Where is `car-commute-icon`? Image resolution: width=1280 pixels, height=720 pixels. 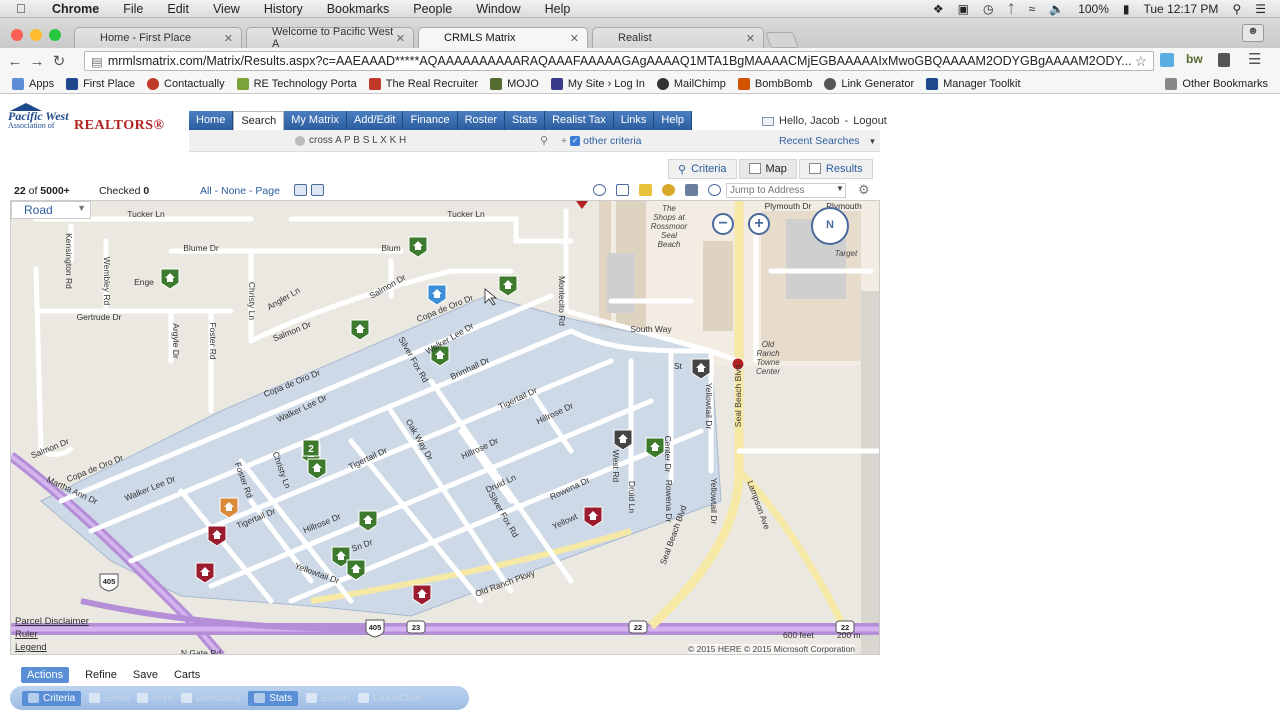
car-commute-icon is located at coordinates (691, 190).